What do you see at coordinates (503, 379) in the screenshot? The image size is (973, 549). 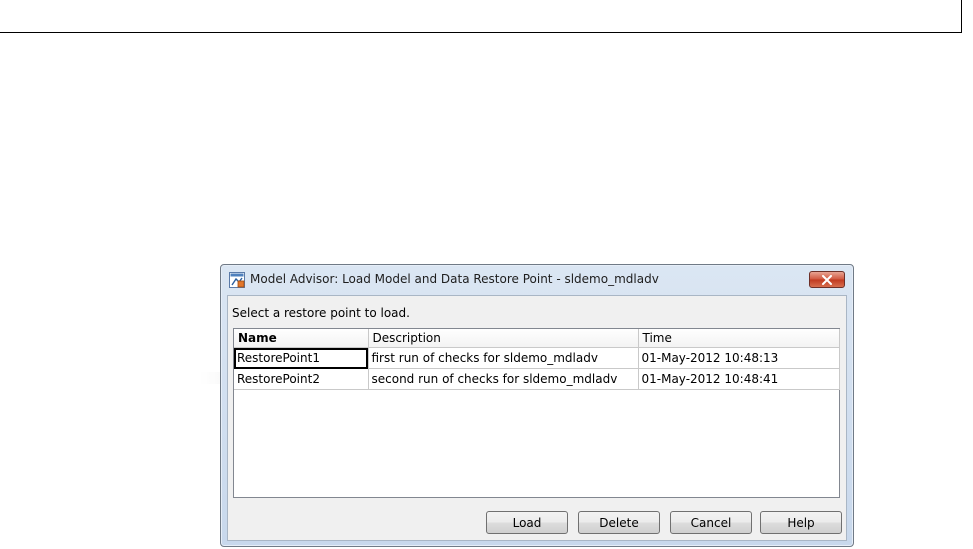 I see `cell-description: second run of checks for sldemo_mdladv` at bounding box center [503, 379].